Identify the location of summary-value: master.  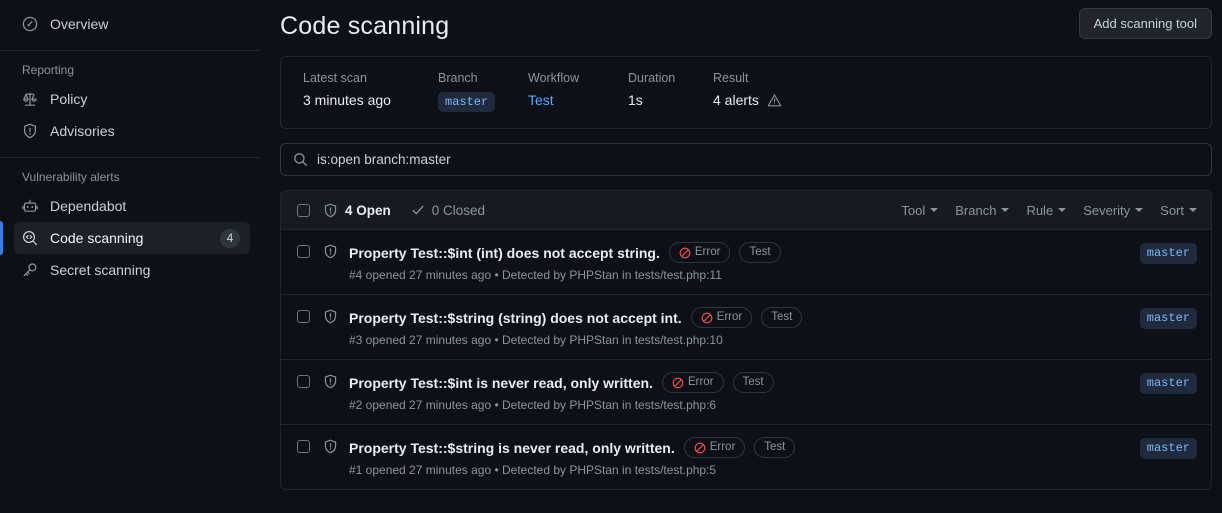
(483, 102).